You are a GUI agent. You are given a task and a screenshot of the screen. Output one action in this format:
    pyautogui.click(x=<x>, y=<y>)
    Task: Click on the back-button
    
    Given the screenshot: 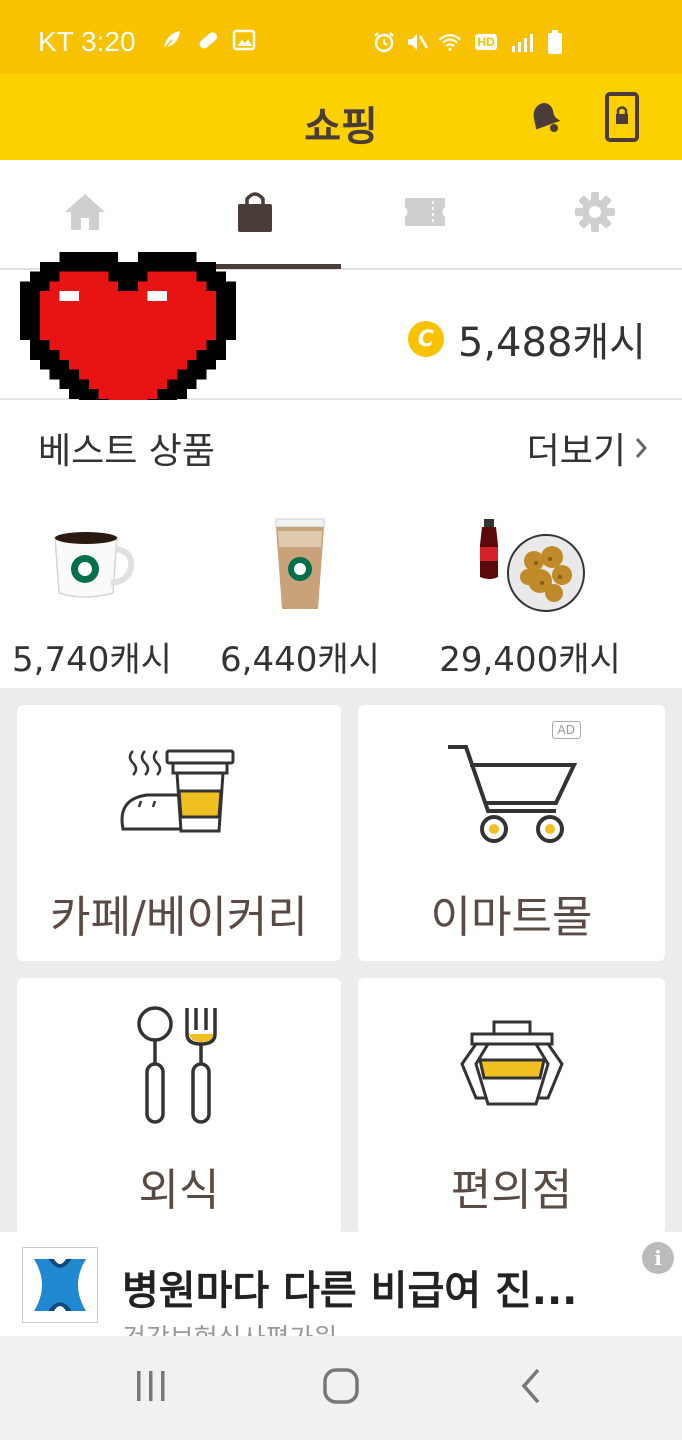 What is the action you would take?
    pyautogui.click(x=531, y=1388)
    